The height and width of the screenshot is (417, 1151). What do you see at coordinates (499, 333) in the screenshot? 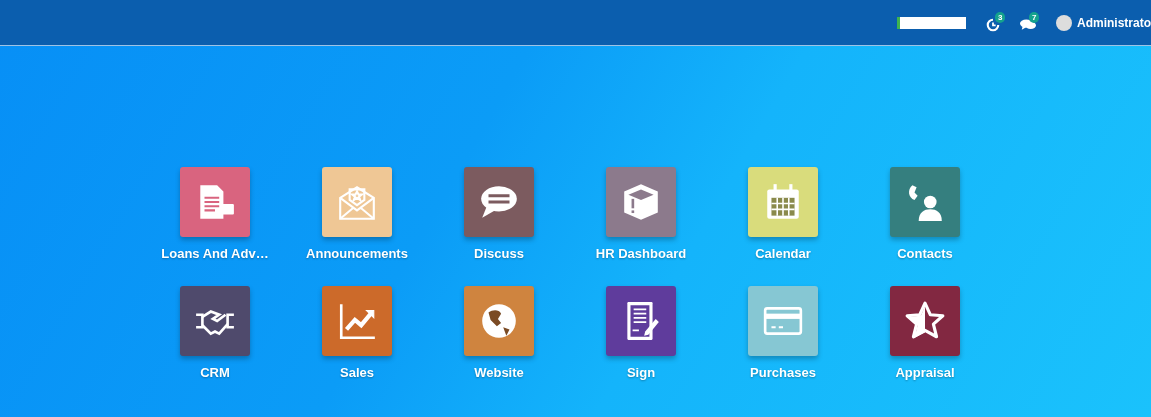
I see `app-tile: Website` at bounding box center [499, 333].